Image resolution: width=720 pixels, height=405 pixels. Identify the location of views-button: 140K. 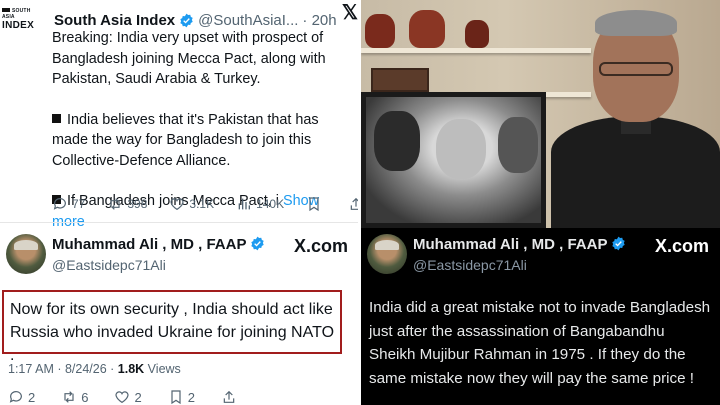
(260, 204).